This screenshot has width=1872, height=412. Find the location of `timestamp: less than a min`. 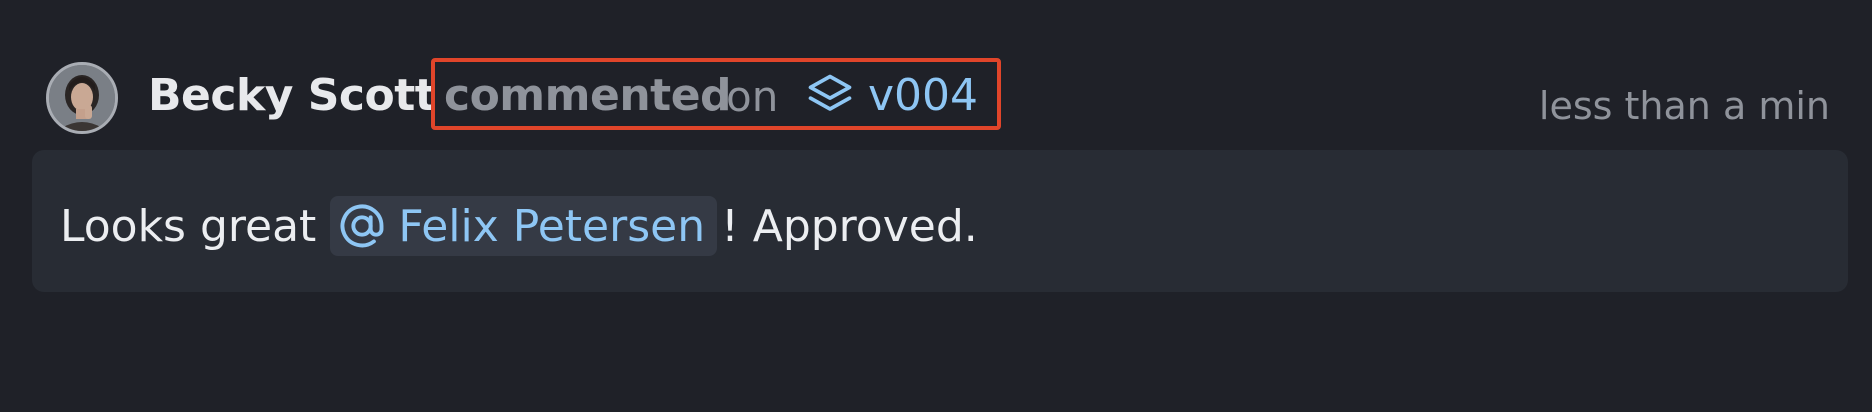

timestamp: less than a min is located at coordinates (1684, 106).